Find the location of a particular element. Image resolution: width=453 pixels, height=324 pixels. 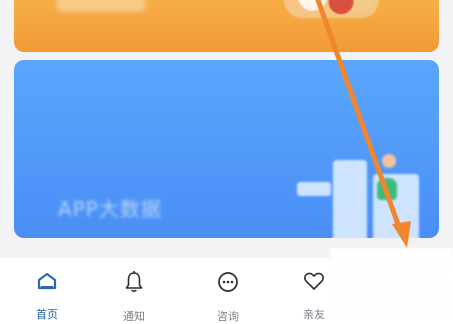

nav-label-consult: 咨询 is located at coordinates (228, 316).